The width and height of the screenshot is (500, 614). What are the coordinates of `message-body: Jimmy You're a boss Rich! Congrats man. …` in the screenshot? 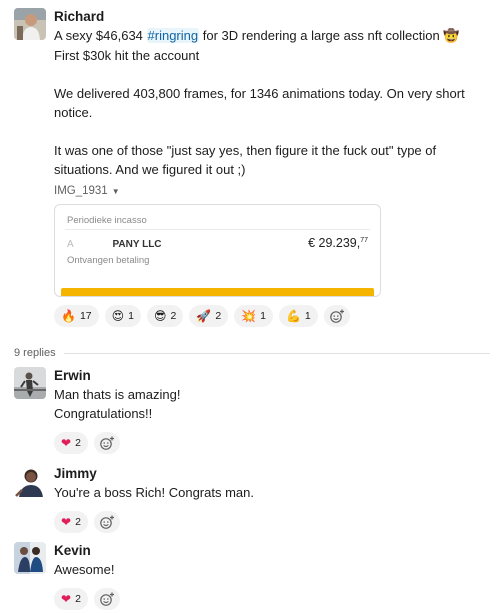 It's located at (273, 499).